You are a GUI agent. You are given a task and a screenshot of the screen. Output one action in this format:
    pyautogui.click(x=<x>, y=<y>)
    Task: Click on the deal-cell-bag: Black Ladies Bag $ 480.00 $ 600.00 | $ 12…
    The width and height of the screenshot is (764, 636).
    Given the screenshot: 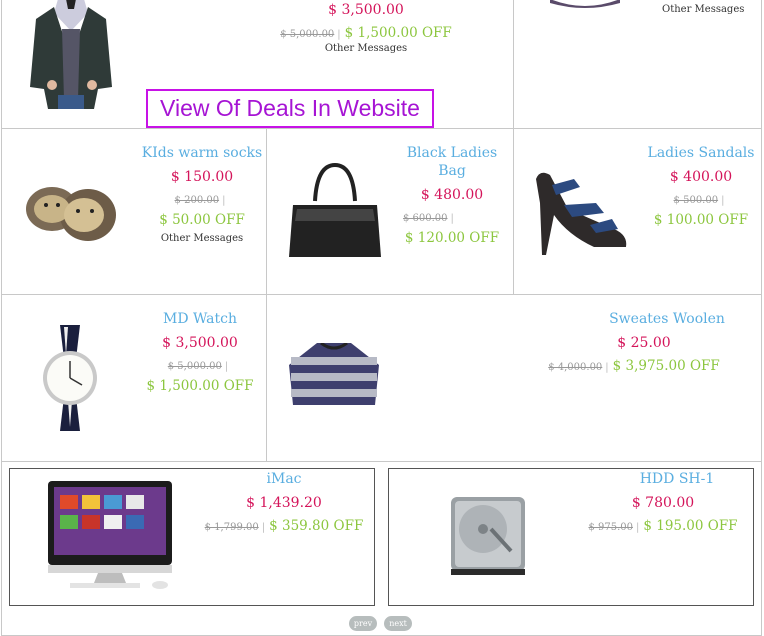 What is the action you would take?
    pyautogui.click(x=390, y=211)
    